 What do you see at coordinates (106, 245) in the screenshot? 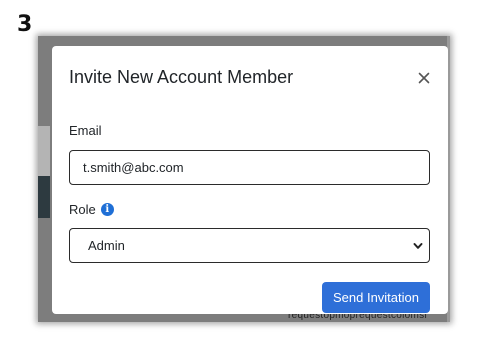
I see `role-selected-value: Admin` at bounding box center [106, 245].